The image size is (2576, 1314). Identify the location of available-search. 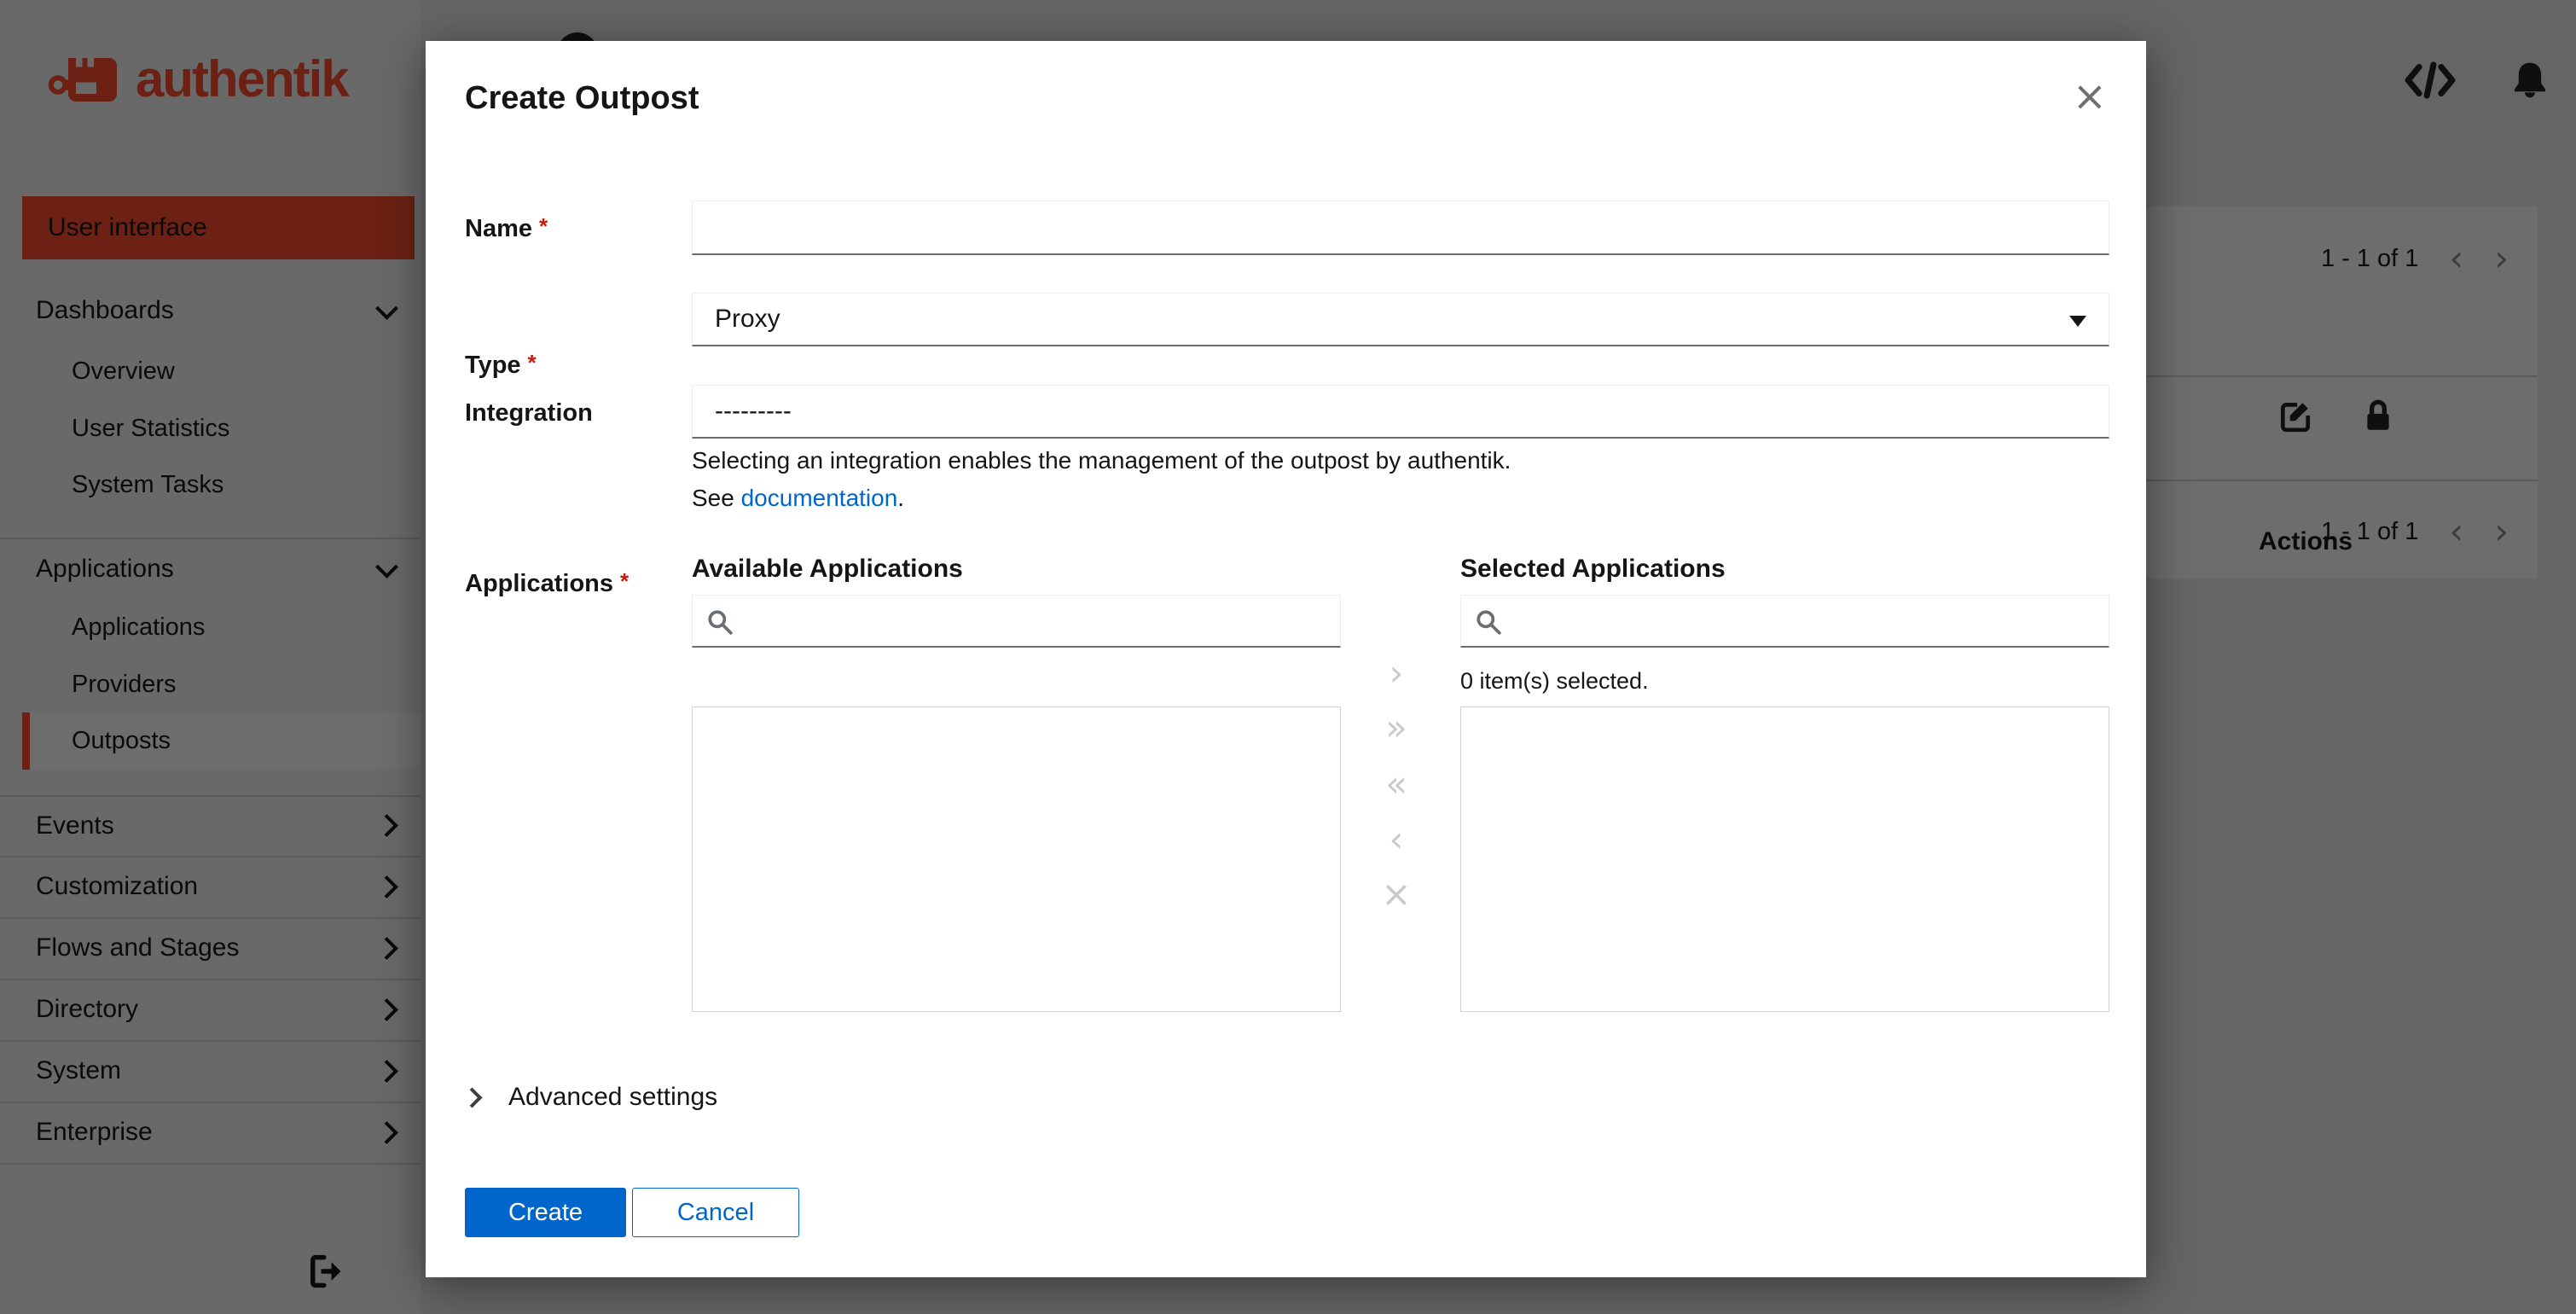
(1016, 622).